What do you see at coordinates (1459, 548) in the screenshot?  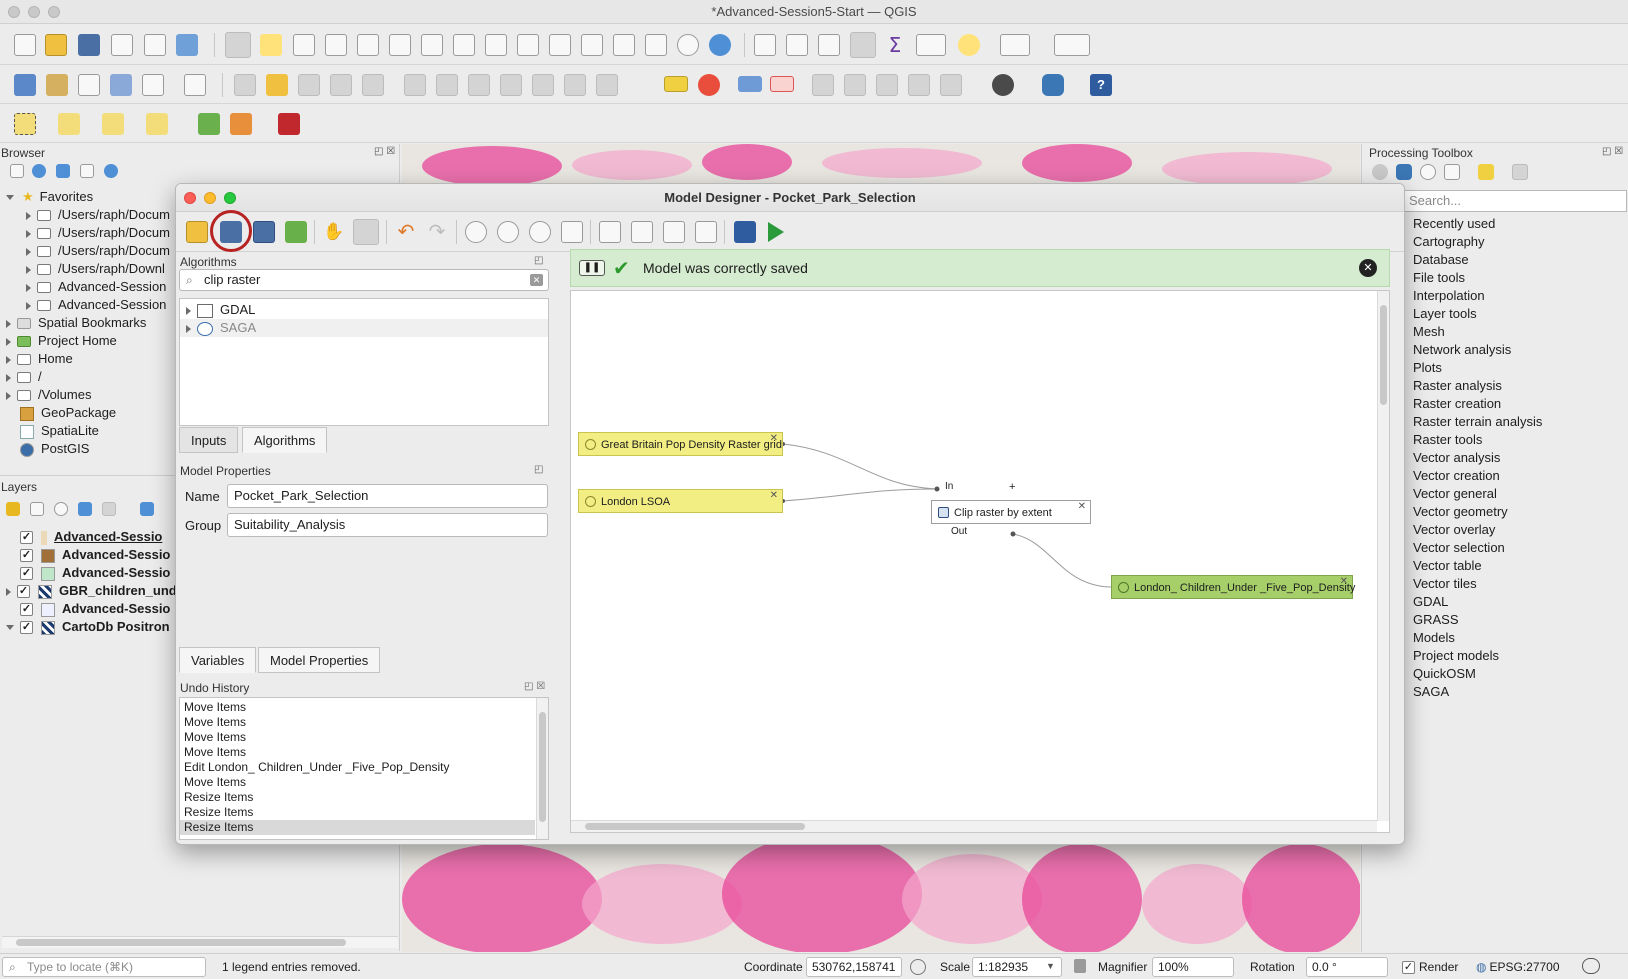 I see `toolbox-group-item: Vector selection` at bounding box center [1459, 548].